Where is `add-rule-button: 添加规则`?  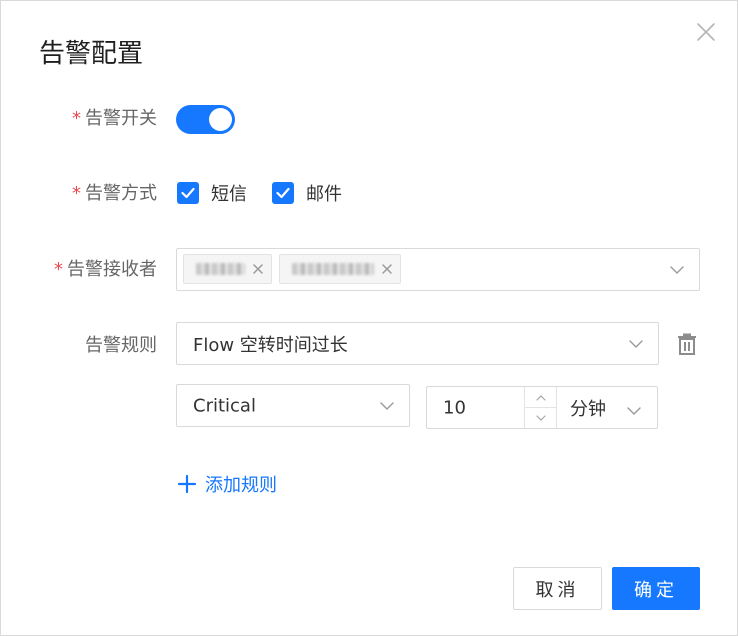
add-rule-button: 添加规则 is located at coordinates (227, 484).